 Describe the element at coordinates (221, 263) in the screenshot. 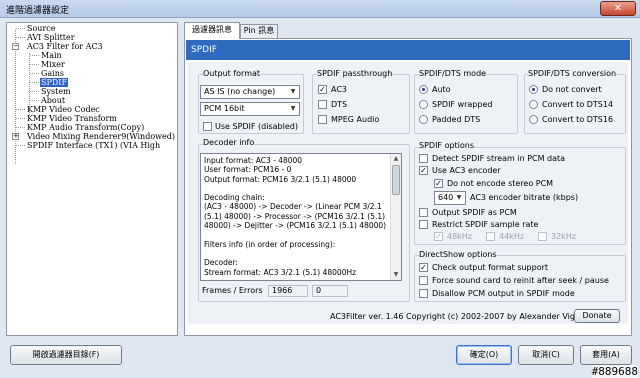

I see `decoder-info-line: Decoder:` at that location.